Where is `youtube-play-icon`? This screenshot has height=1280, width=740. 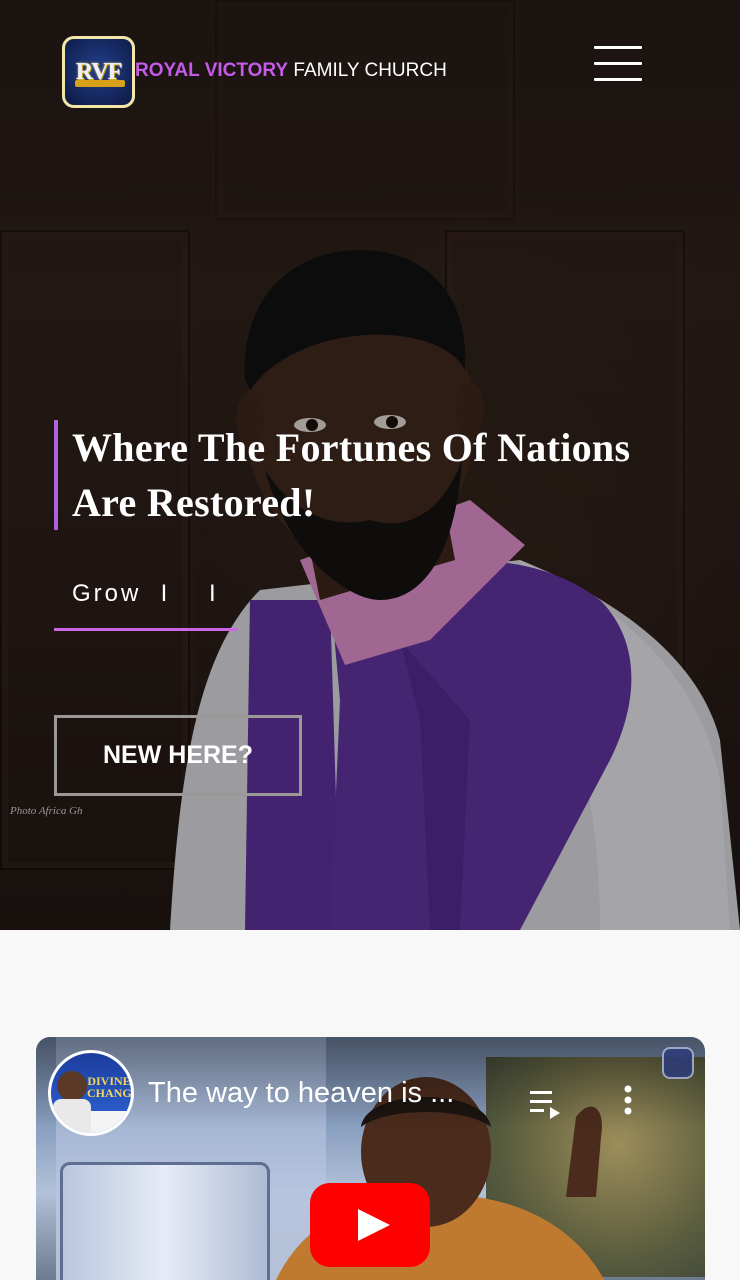
youtube-play-icon is located at coordinates (370, 1225).